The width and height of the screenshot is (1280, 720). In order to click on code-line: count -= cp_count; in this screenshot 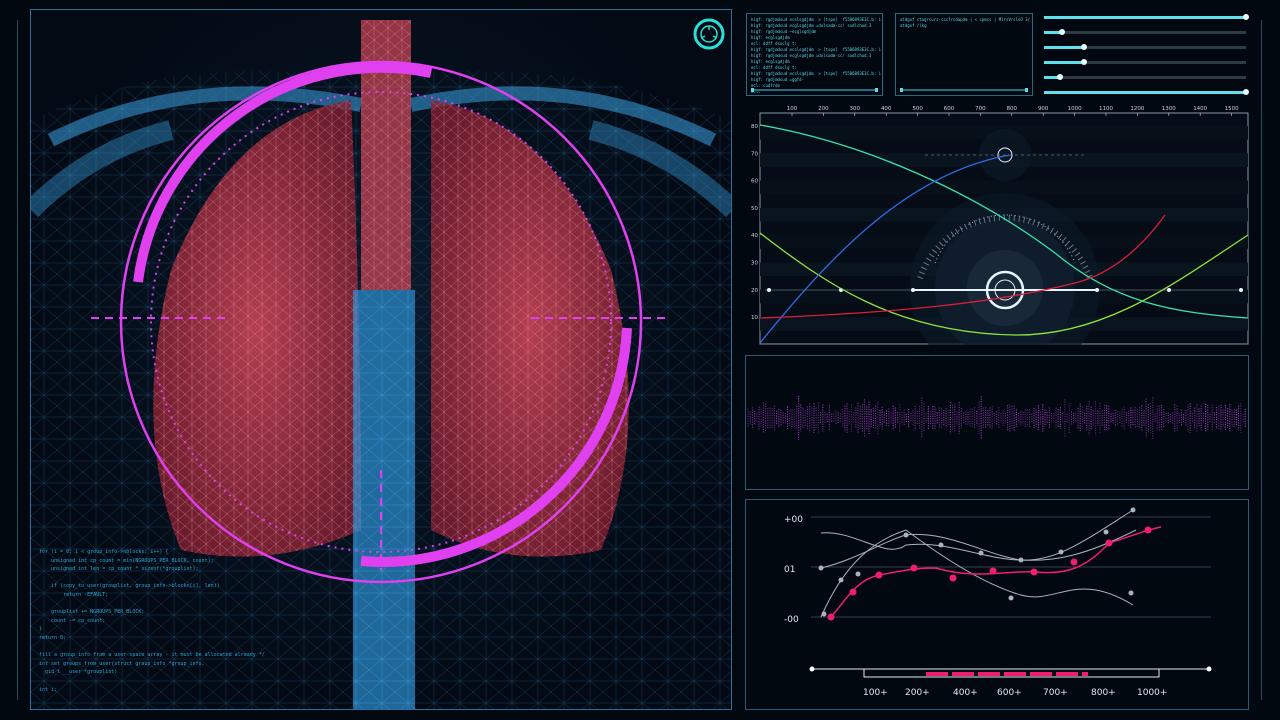, I will do `click(72, 620)`.